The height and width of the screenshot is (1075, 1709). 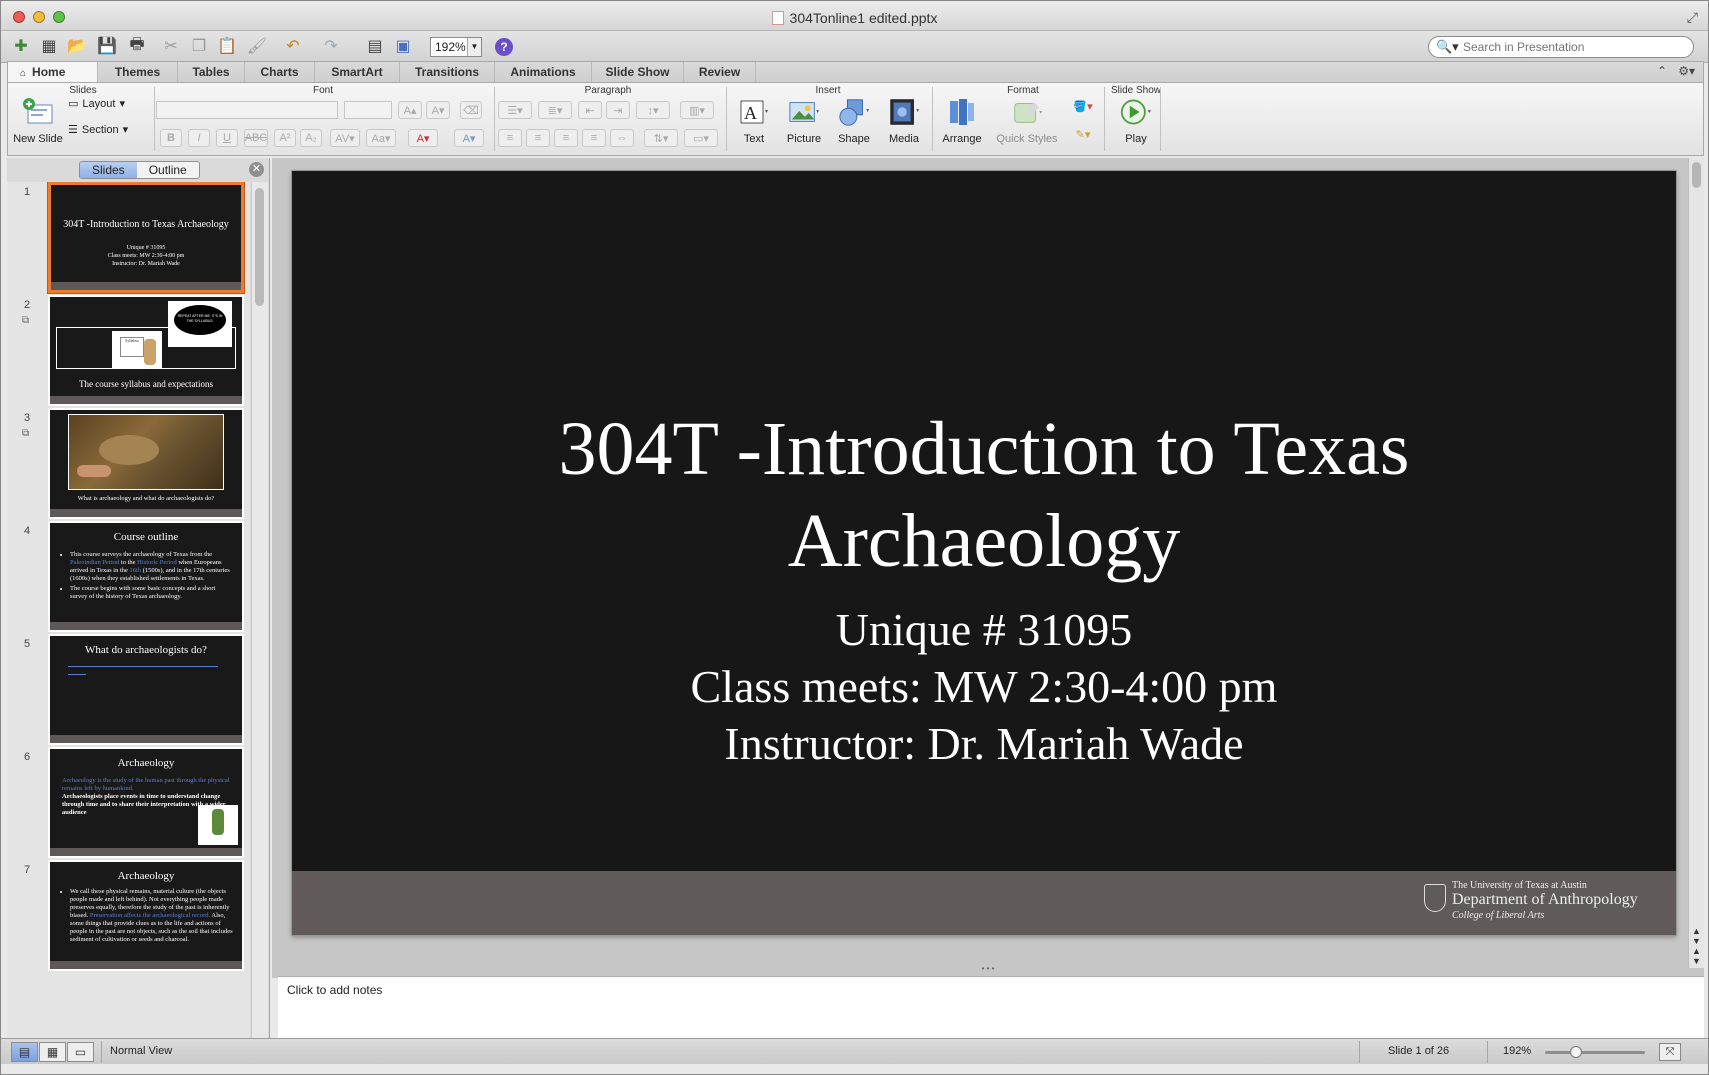 I want to click on grow-font-icon: A▴, so click(x=410, y=110).